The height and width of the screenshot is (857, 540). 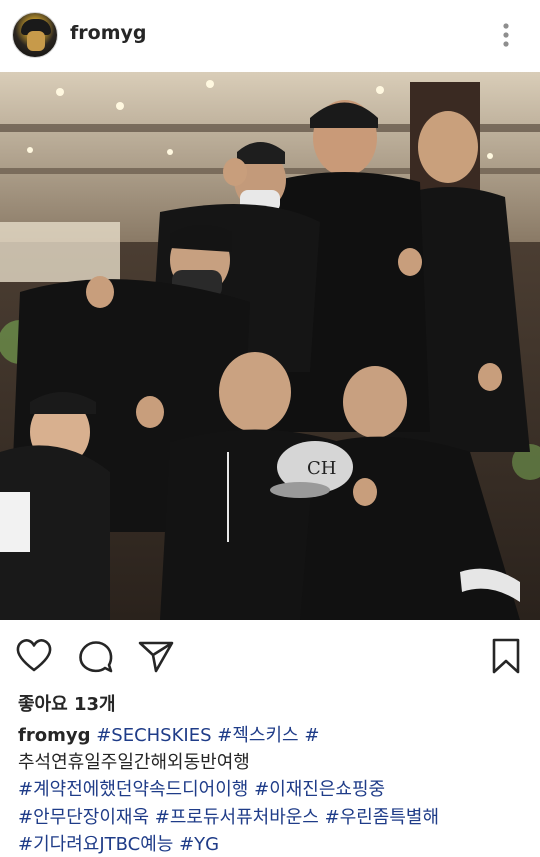 I want to click on hashtag: #이재진은쇼핑중, so click(x=319, y=789).